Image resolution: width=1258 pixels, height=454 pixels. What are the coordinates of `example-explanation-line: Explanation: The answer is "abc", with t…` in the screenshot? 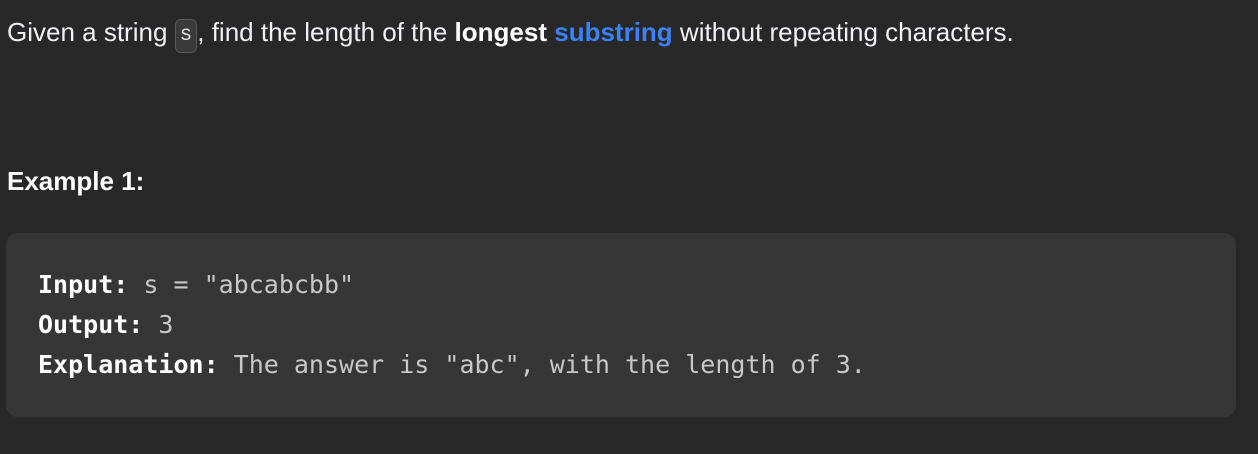 It's located at (452, 365).